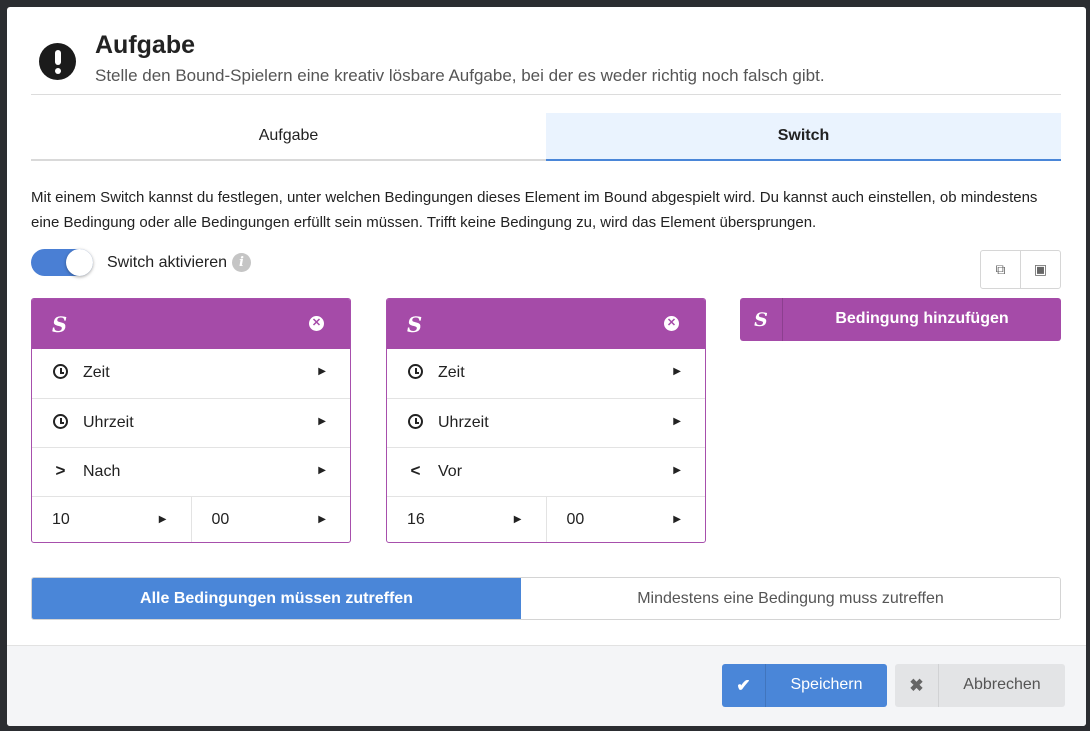  I want to click on copy-paste-group: ⧉ ▣, so click(1020, 269).